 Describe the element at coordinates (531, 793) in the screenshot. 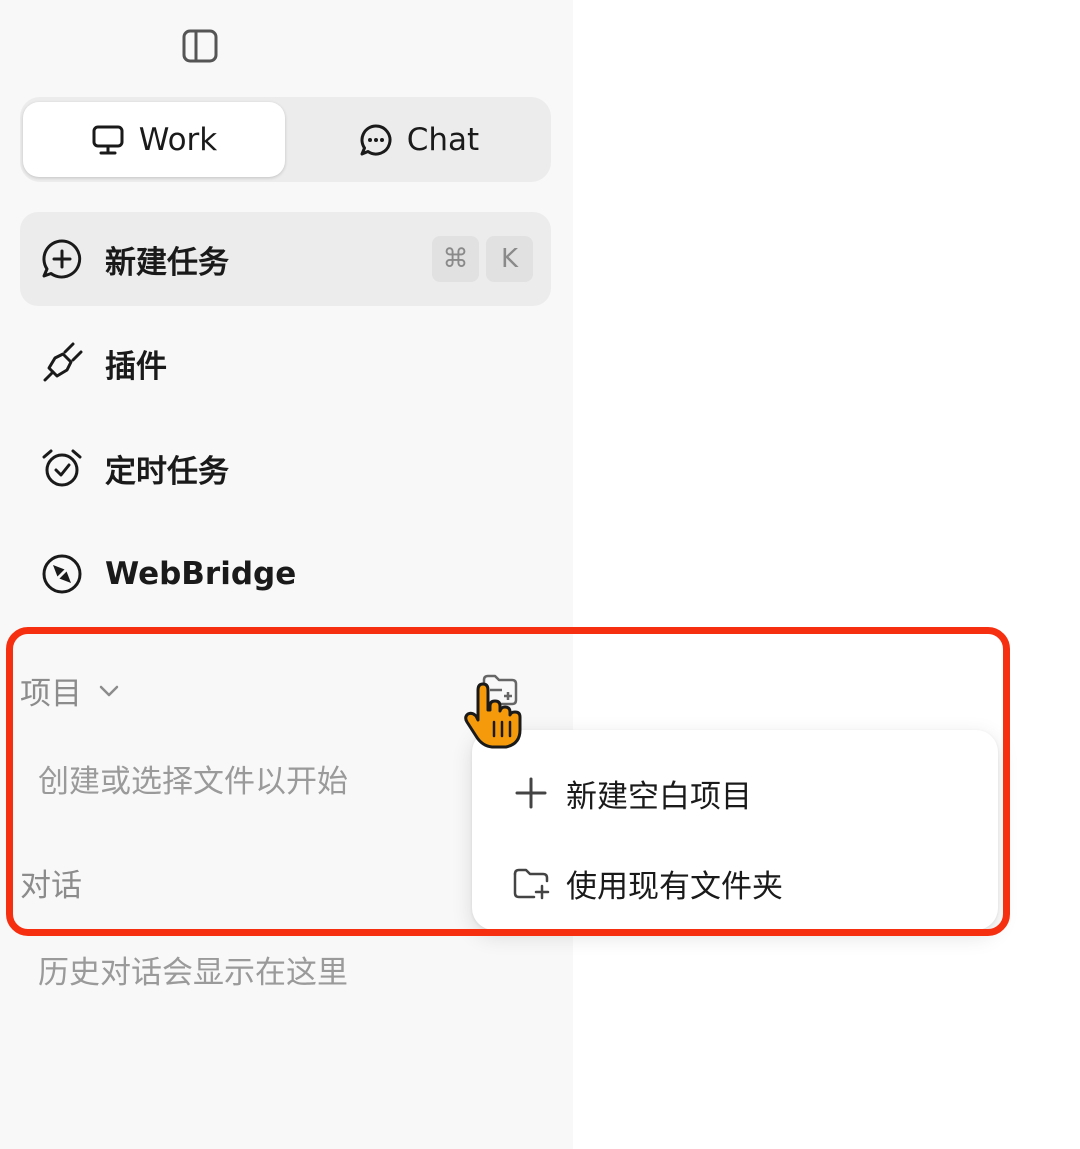

I see `plus-icon` at that location.